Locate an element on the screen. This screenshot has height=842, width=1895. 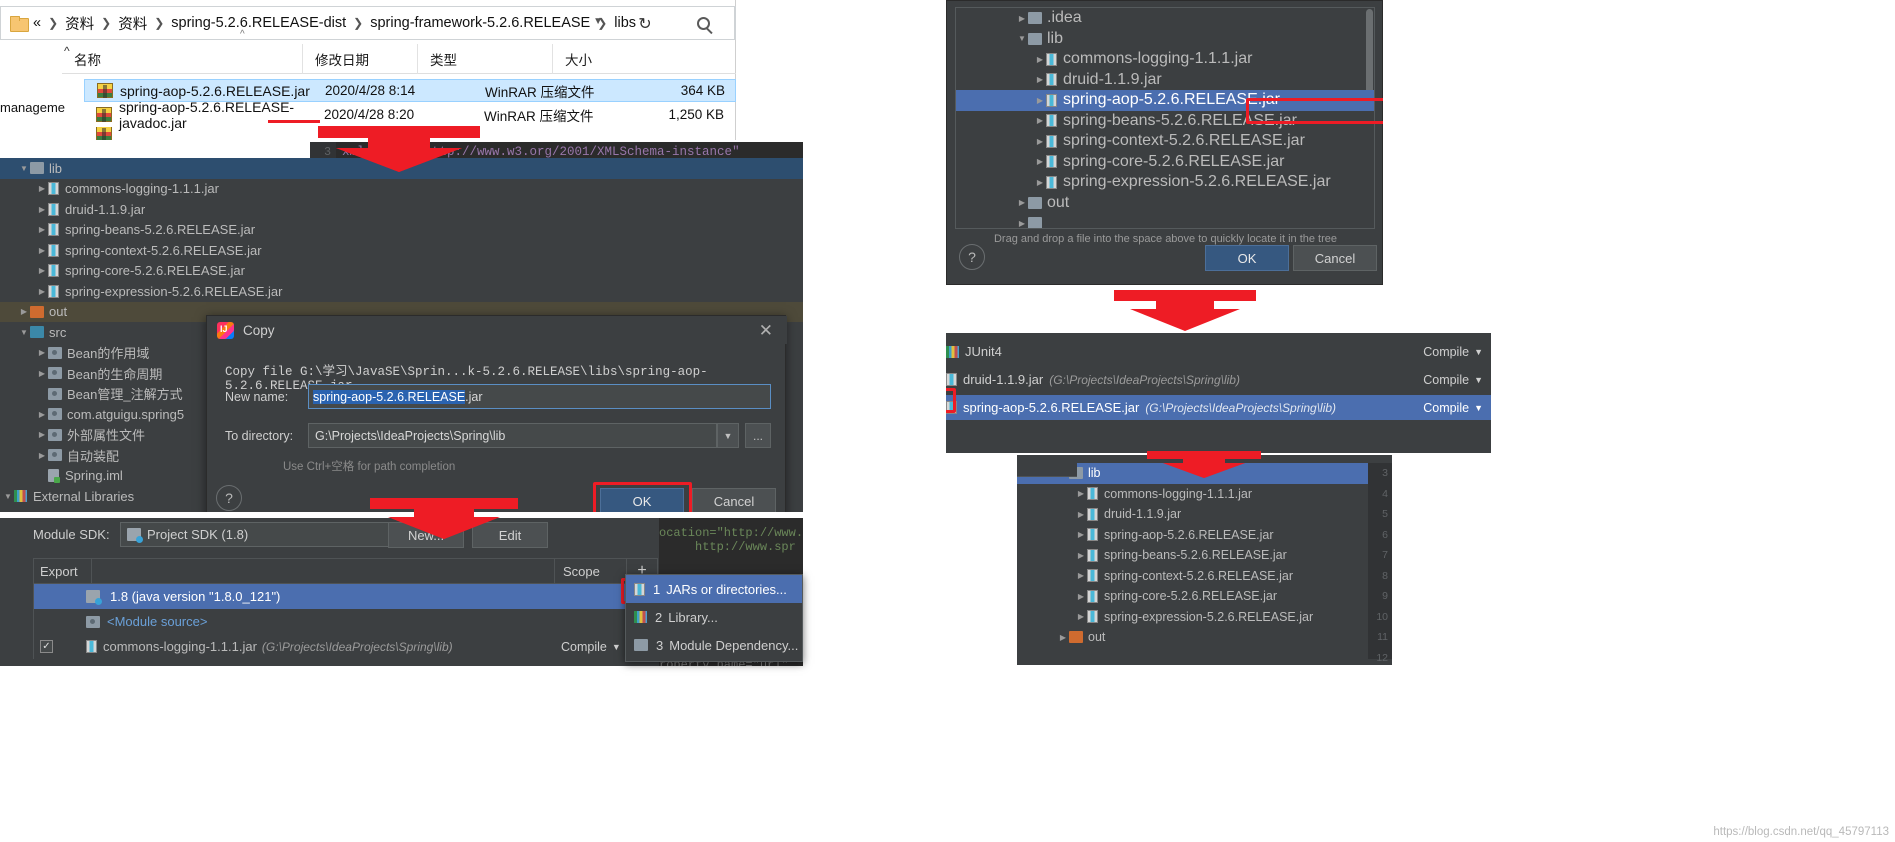
chooser-cancel-button: Cancel is located at coordinates (1335, 258).